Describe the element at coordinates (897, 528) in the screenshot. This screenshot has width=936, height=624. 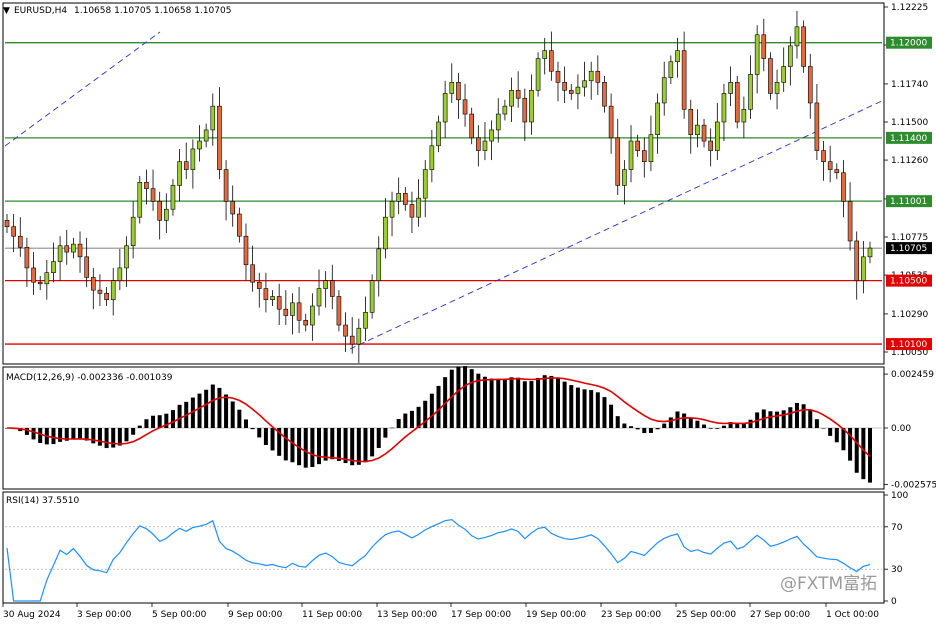
I see `rsi-tick-label: 70` at that location.